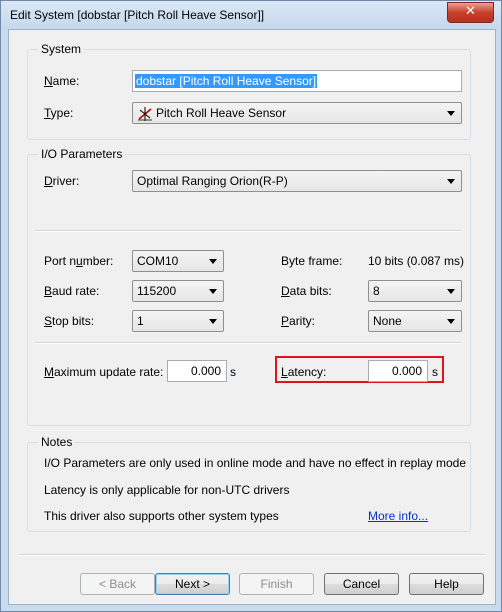 This screenshot has width=502, height=612. I want to click on cancel-button: Cancel, so click(361, 584).